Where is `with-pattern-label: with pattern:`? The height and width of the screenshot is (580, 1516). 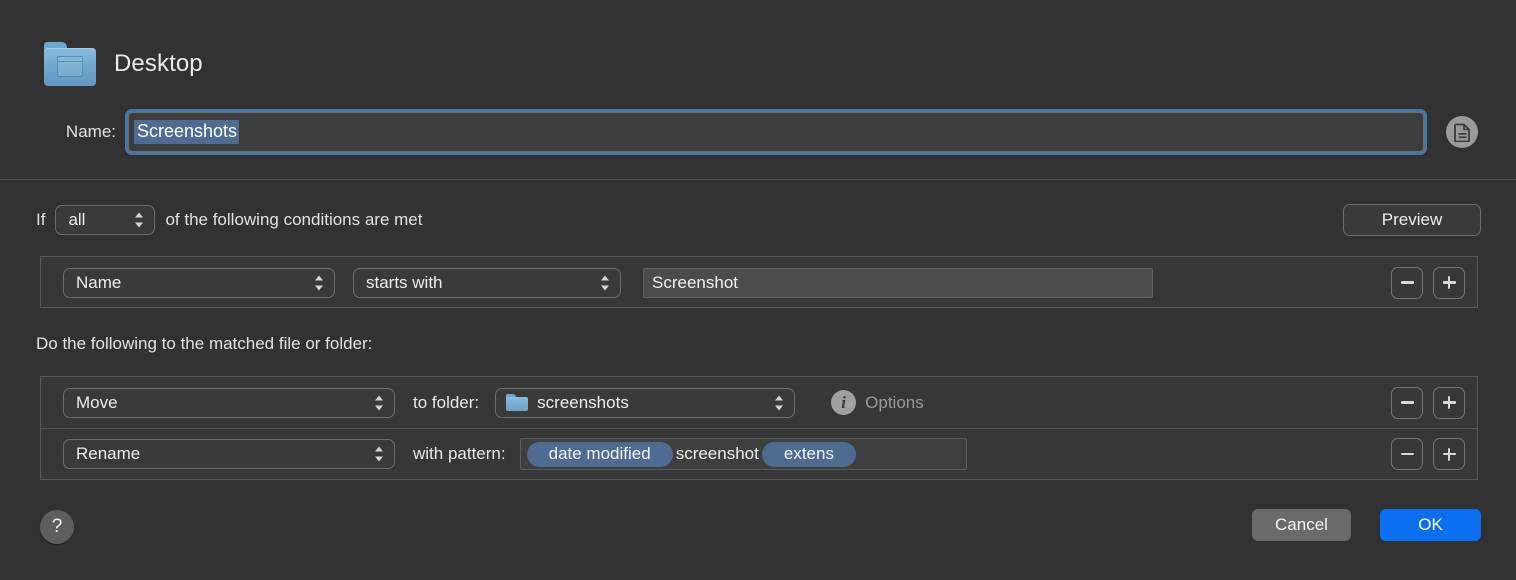 with-pattern-label: with pattern: is located at coordinates (459, 453).